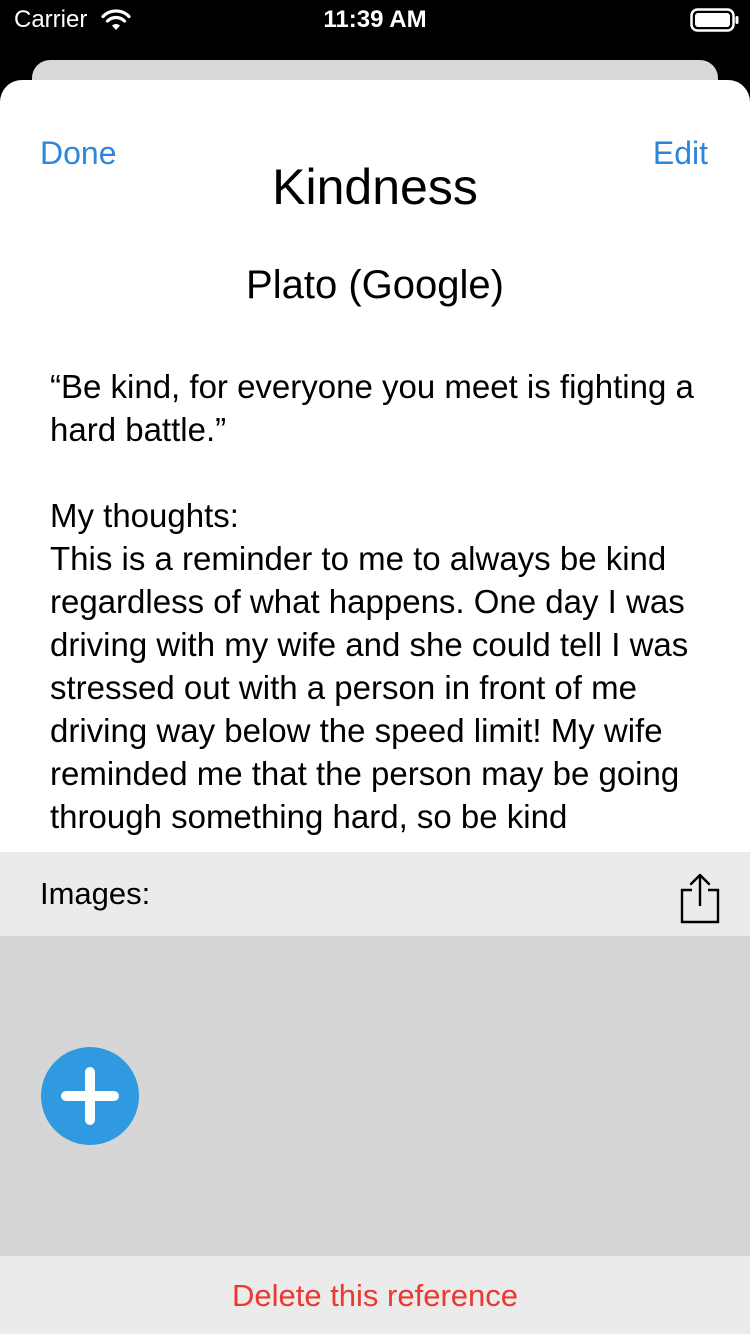 This screenshot has width=750, height=1334. I want to click on clock: 11:39 AM, so click(375, 19).